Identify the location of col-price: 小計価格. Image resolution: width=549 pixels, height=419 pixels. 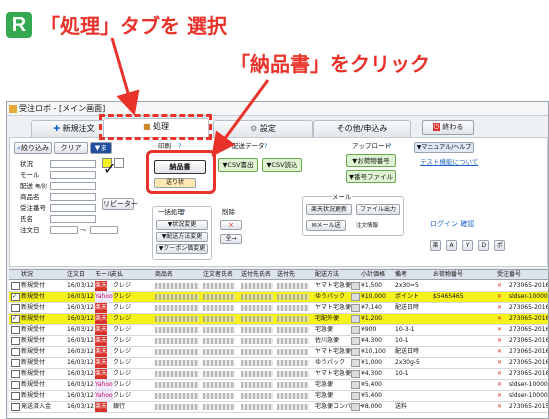
(373, 275).